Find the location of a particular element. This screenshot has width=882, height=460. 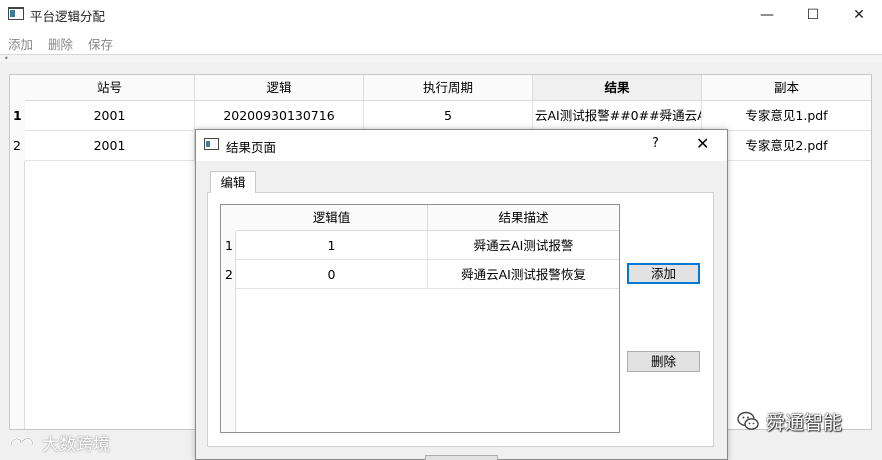

dialog-window-icon is located at coordinates (211, 144).